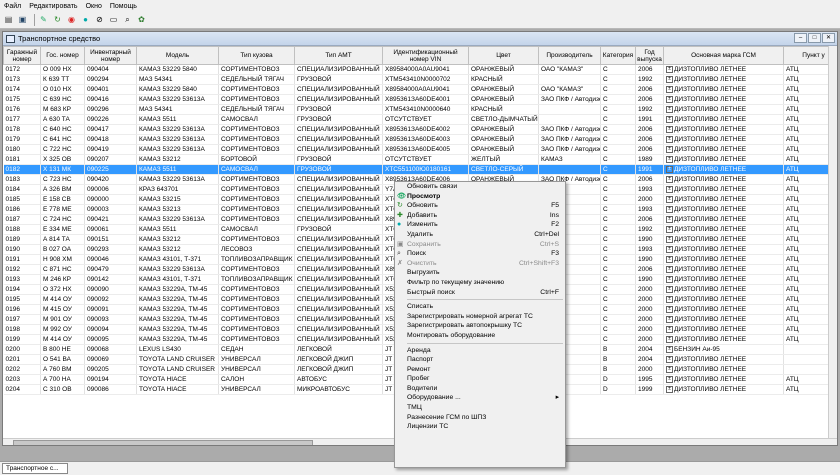 The width and height of the screenshot is (840, 475). What do you see at coordinates (480, 408) in the screenshot?
I see `context-menu-item: ТМЦ` at bounding box center [480, 408].